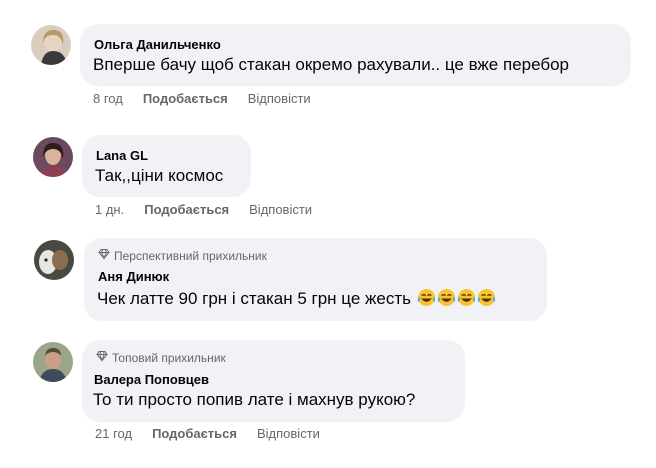 This screenshot has height=468, width=656. Describe the element at coordinates (157, 44) in the screenshot. I see `comment-author: Ольга Данильченко` at that location.